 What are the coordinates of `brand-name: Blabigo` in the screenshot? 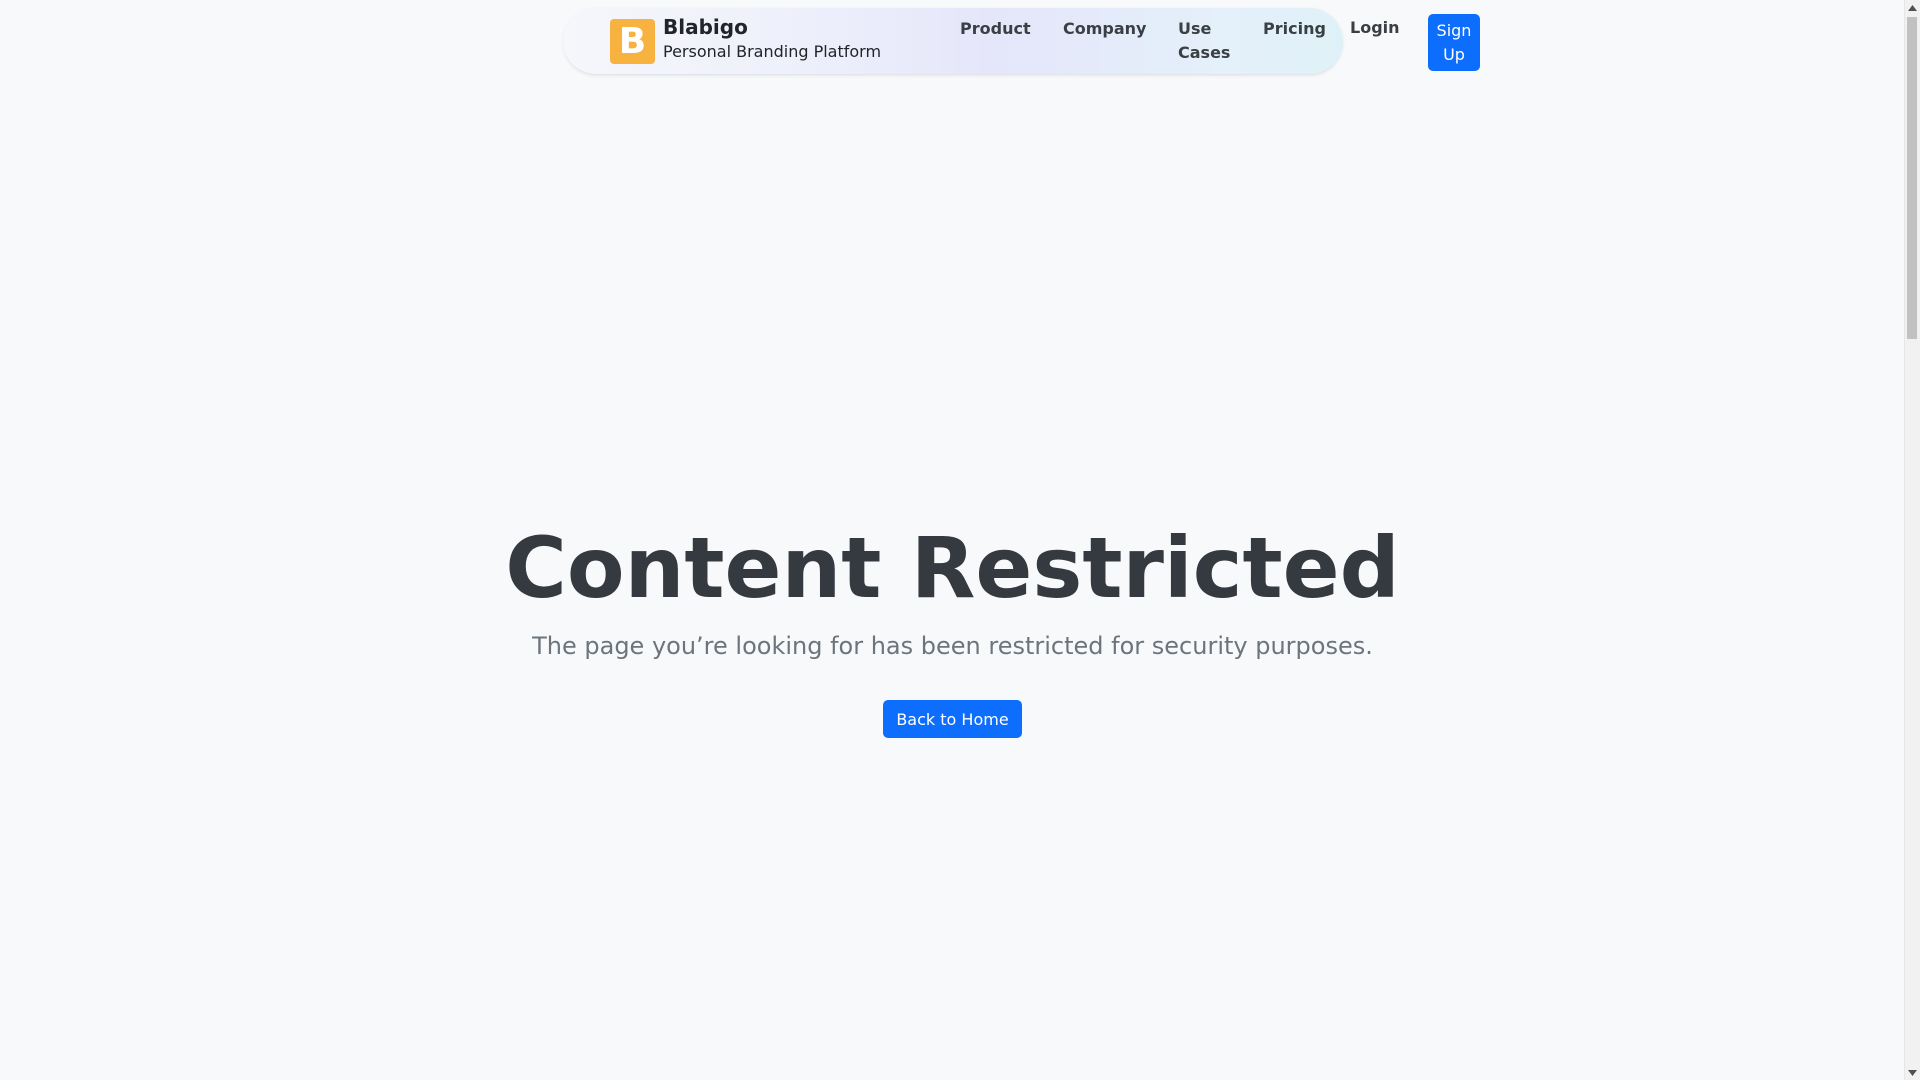 It's located at (705, 27).